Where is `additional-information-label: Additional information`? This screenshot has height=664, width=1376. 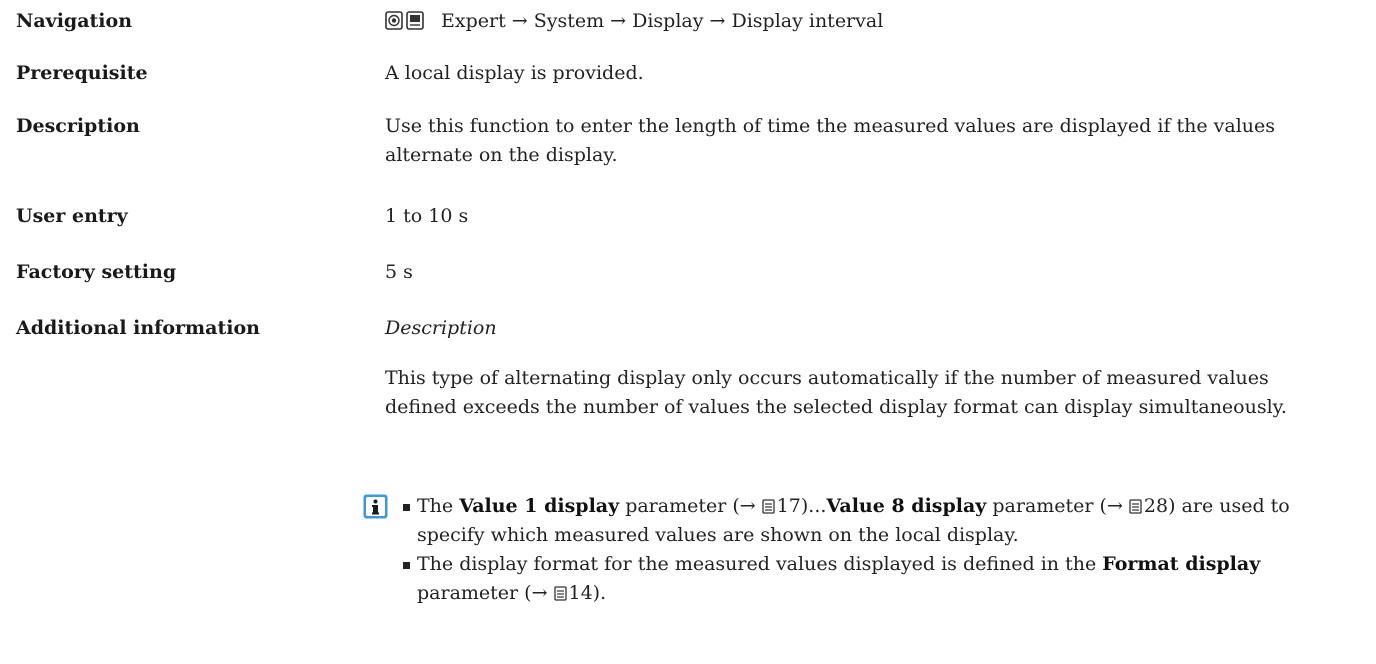 additional-information-label: Additional information is located at coordinates (138, 328).